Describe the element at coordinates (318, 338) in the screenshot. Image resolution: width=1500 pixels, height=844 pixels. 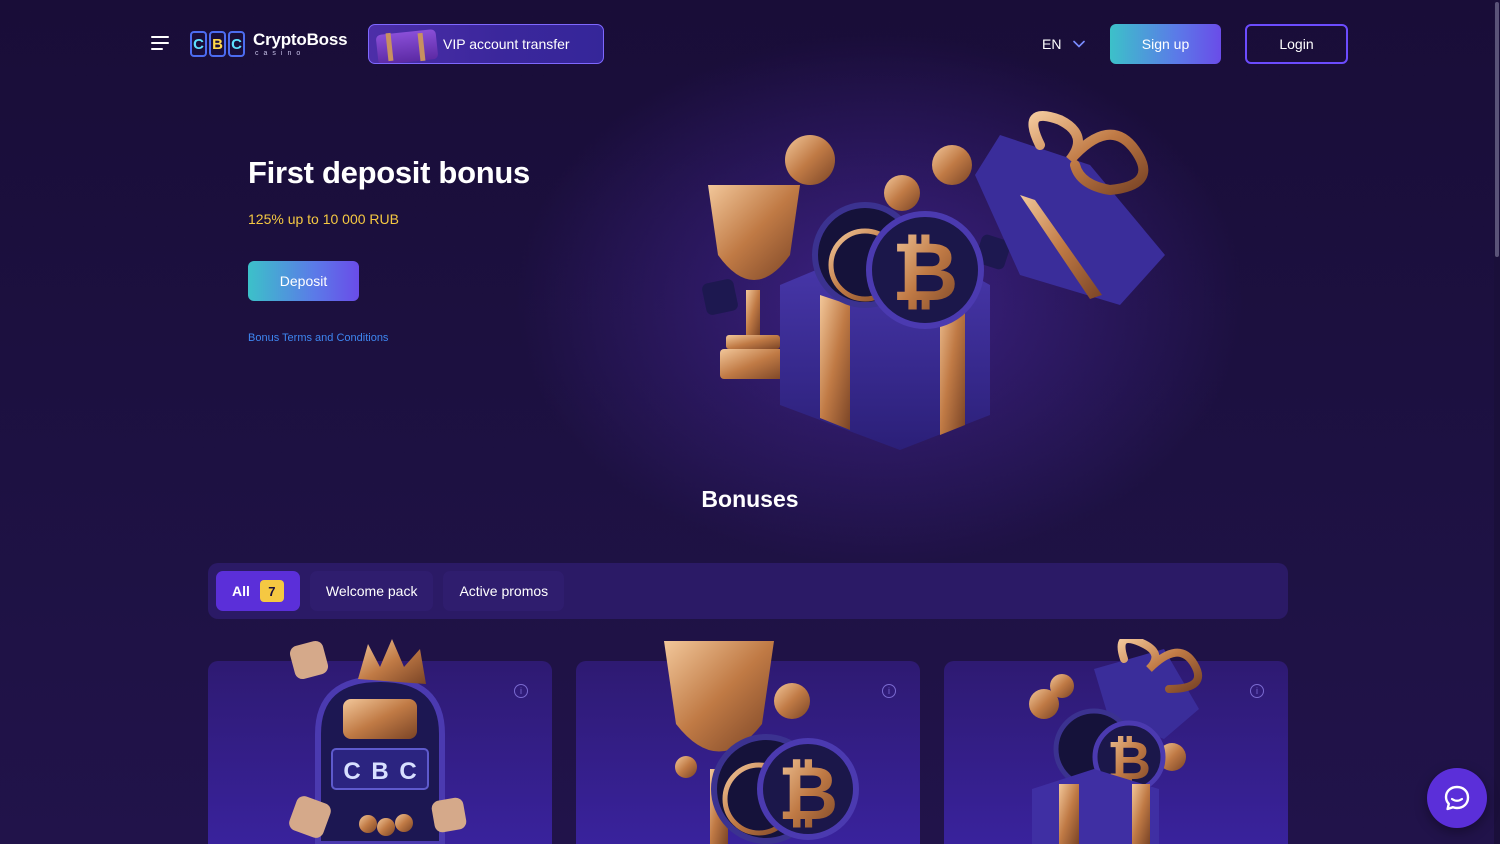
I see `bonus-terms-link: Bonus Terms and Conditions` at that location.